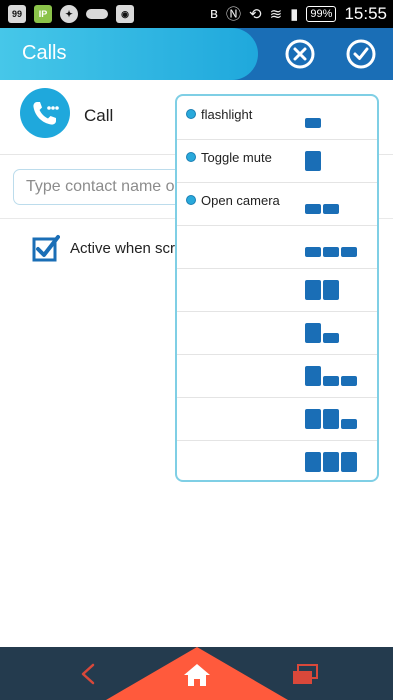 This screenshot has width=393, height=700. Describe the element at coordinates (191, 114) in the screenshot. I see `flashlight-icon` at that location.